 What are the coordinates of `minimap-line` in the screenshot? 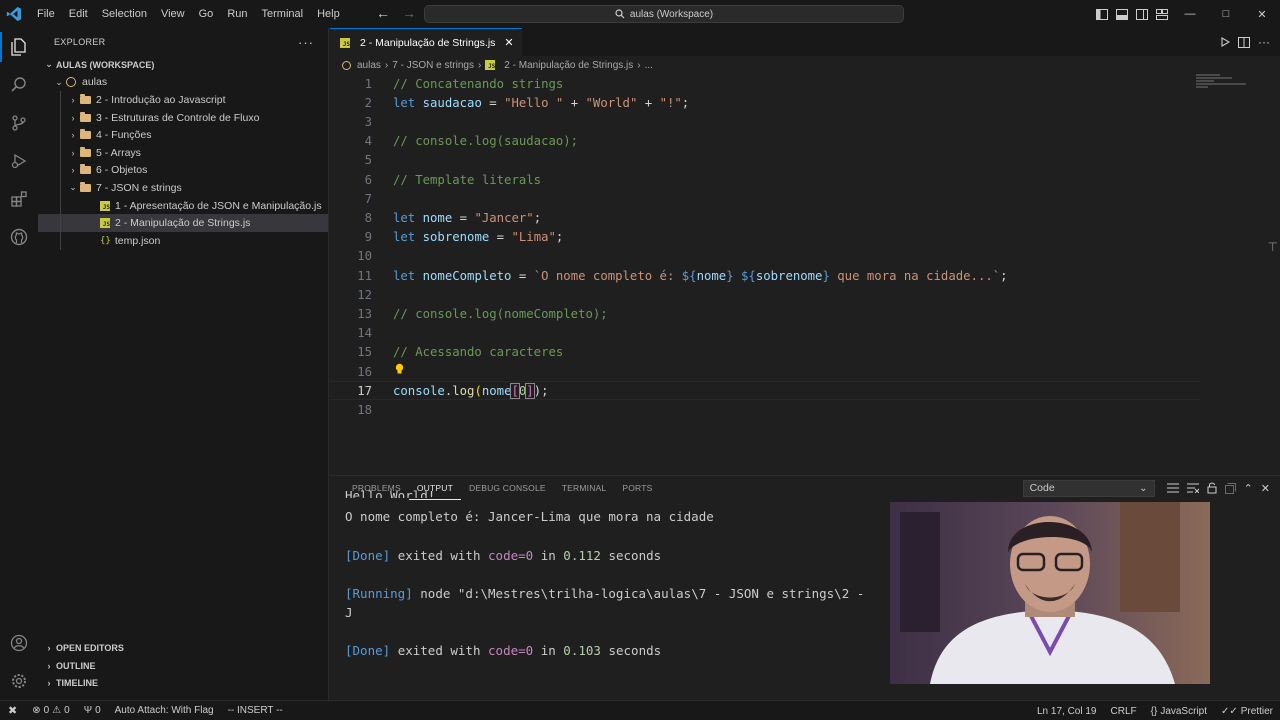 It's located at (1205, 81).